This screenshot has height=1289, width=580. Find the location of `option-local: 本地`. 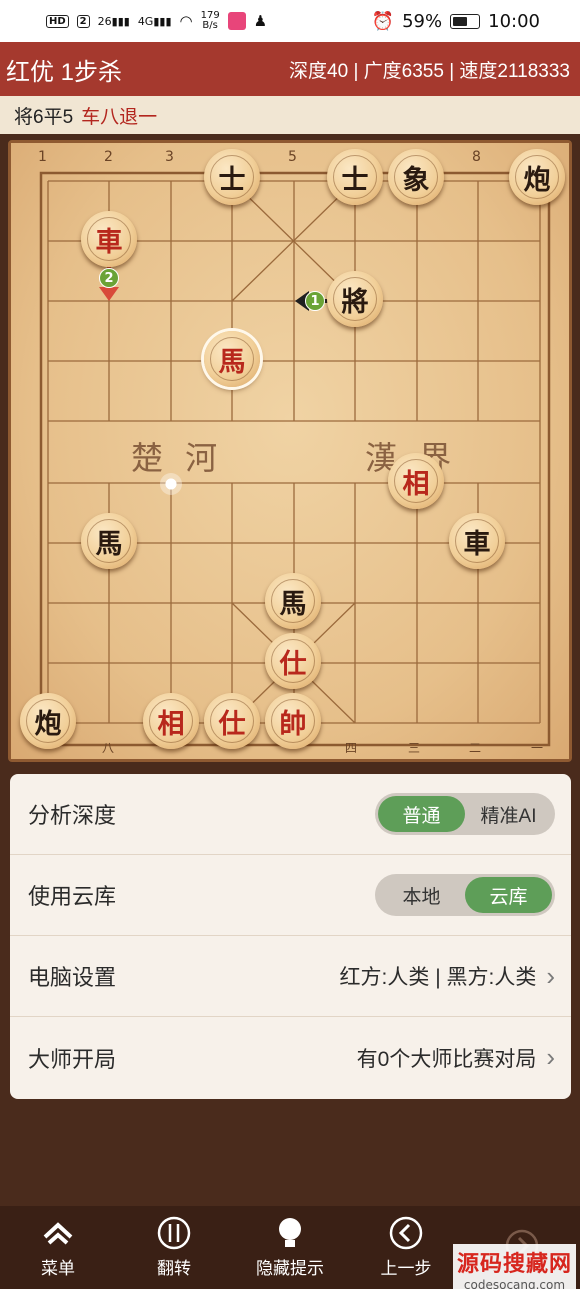

option-local: 本地 is located at coordinates (421, 895).